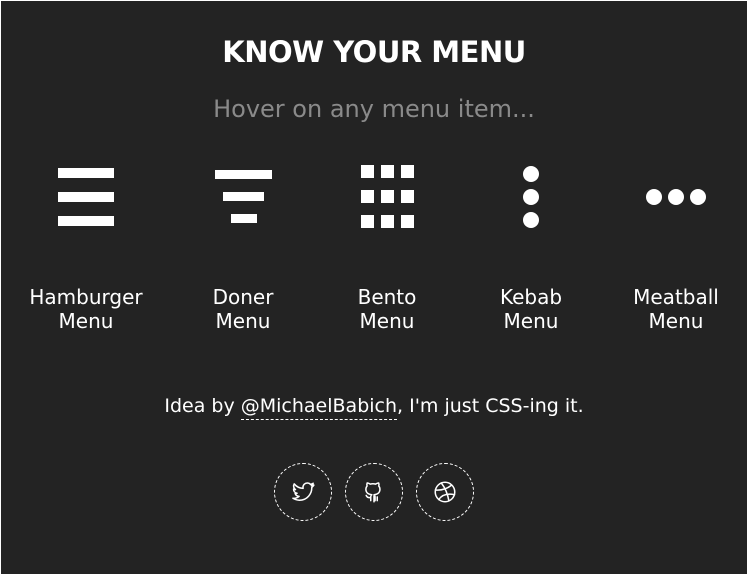  What do you see at coordinates (243, 198) in the screenshot?
I see `doner-icon` at bounding box center [243, 198].